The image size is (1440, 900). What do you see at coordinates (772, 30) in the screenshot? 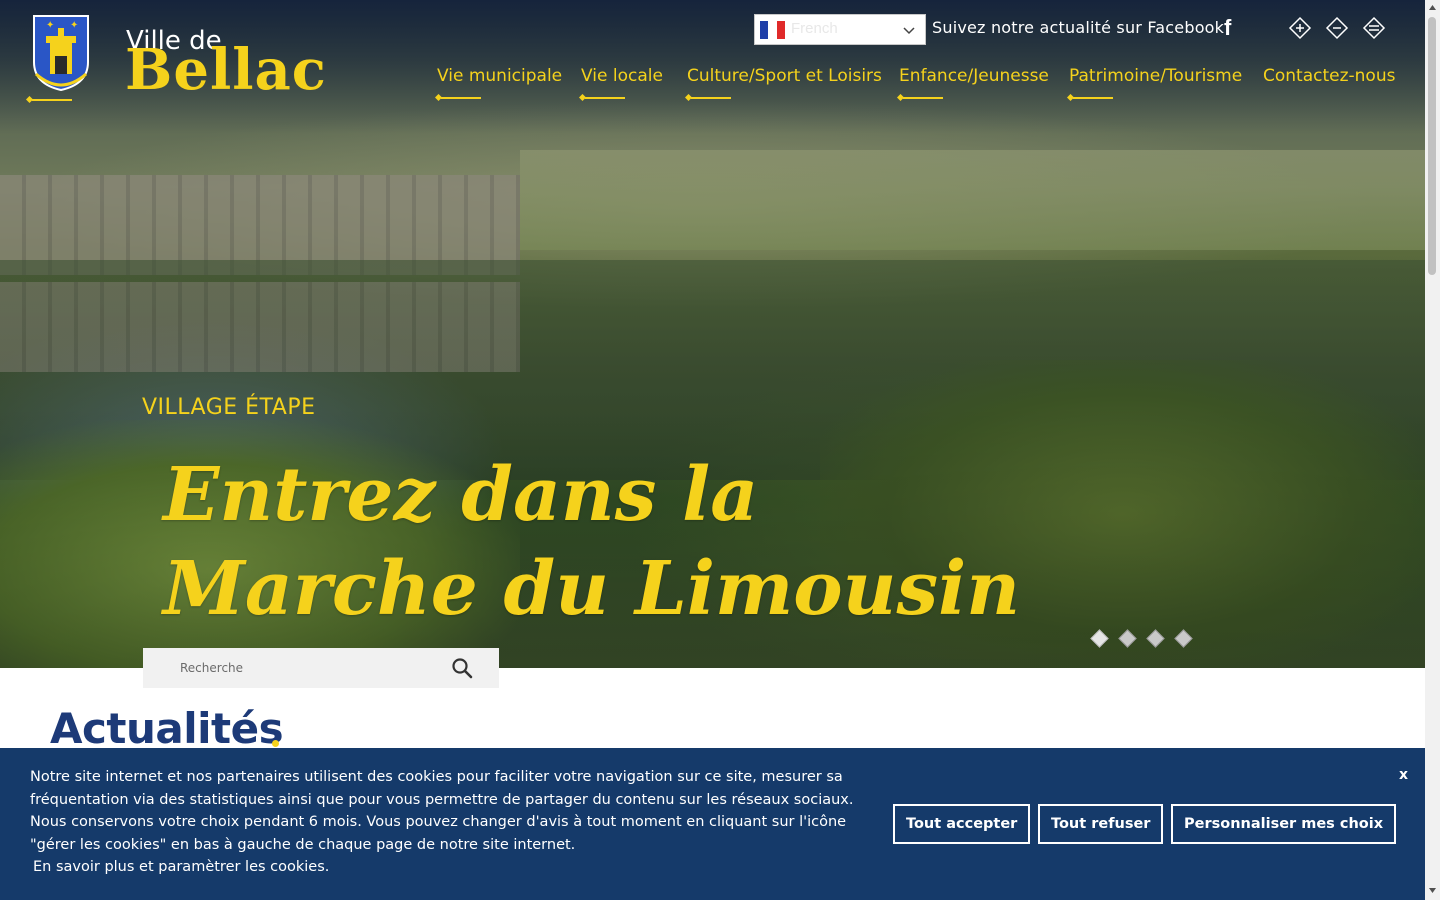
I see `french-flag-icon` at bounding box center [772, 30].